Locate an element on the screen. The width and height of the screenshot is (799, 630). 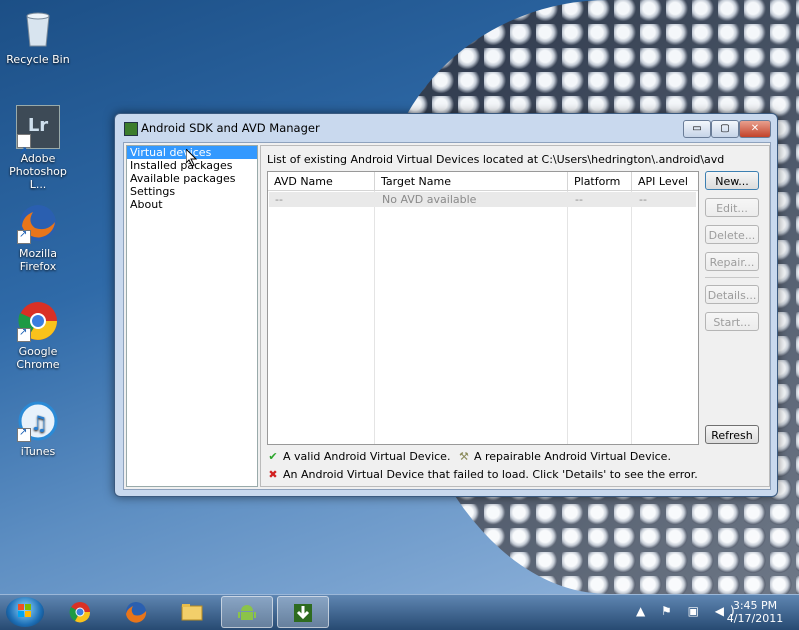
window-title: Android SDK and AVD Manager is located at coordinates (230, 128).